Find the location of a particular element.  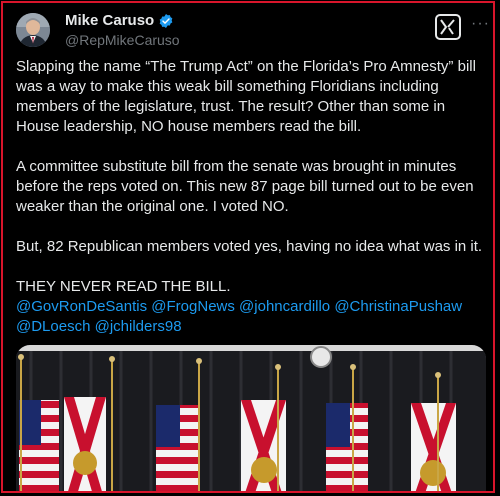

avatar is located at coordinates (33, 30).